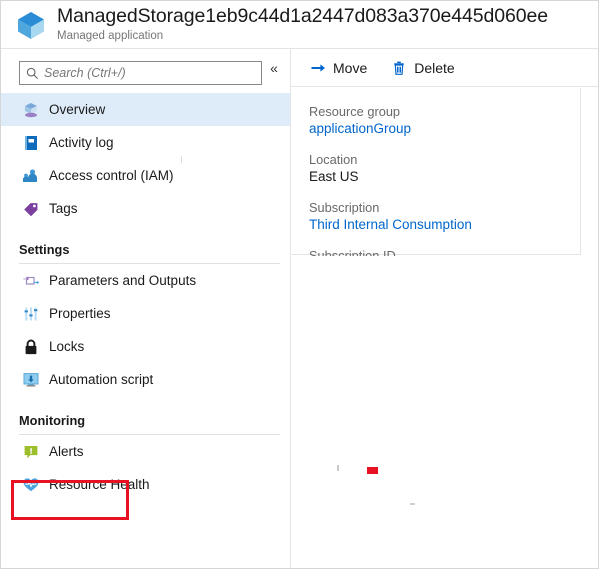 The height and width of the screenshot is (569, 599). I want to click on sidebar-item-label: Alerts, so click(66, 451).